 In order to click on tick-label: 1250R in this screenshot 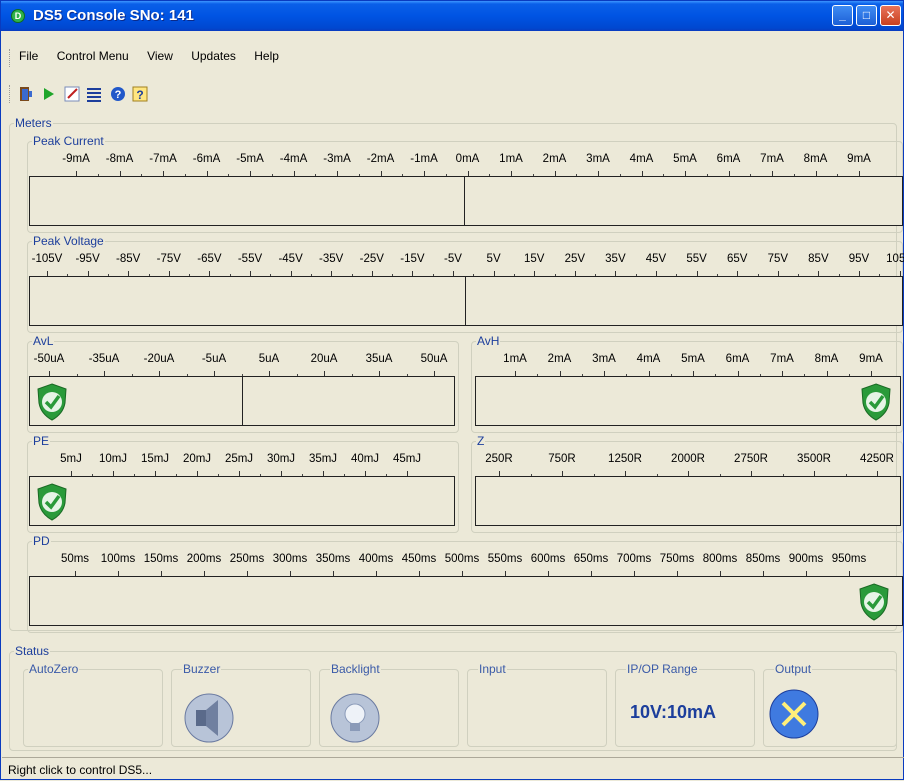, I will do `click(625, 459)`.